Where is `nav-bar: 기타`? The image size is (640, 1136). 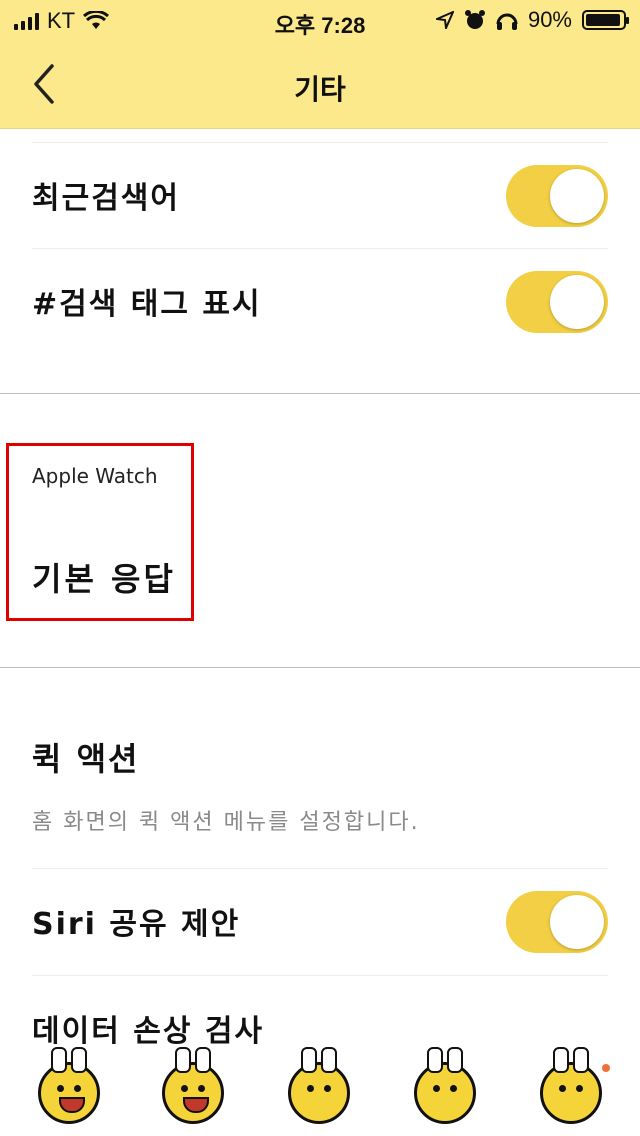
nav-bar: 기타 is located at coordinates (320, 84).